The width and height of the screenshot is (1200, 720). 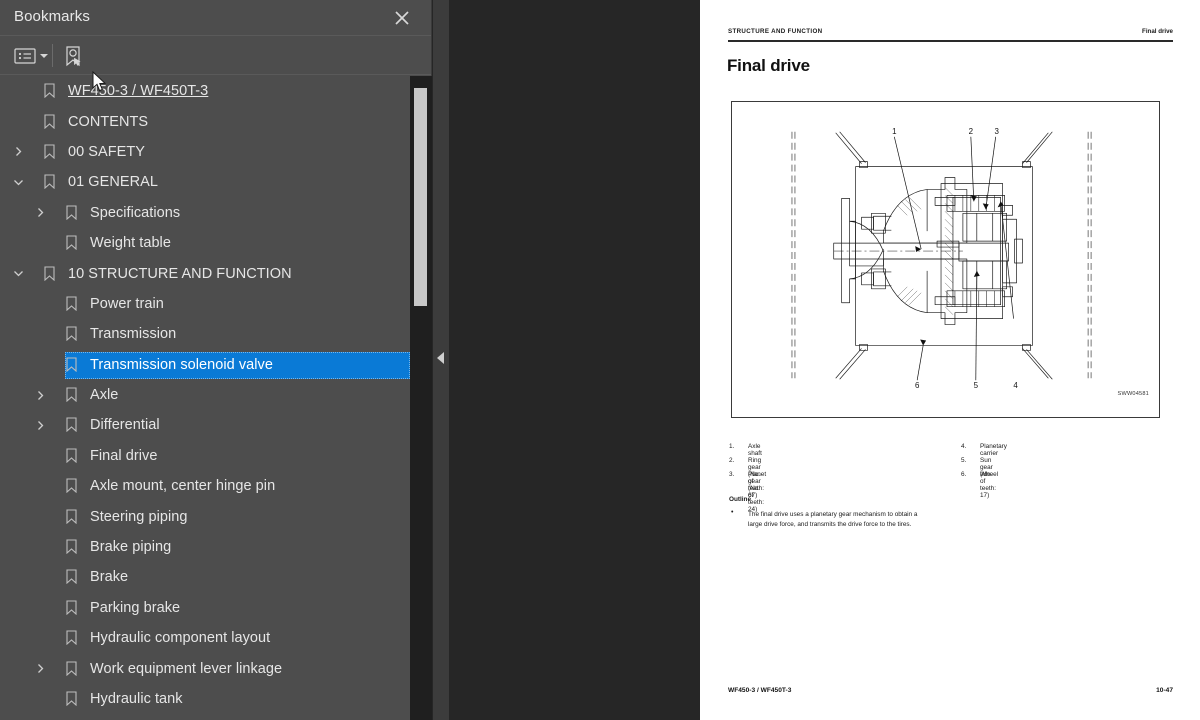 What do you see at coordinates (205, 334) in the screenshot?
I see `bookmark-item: Transmission` at bounding box center [205, 334].